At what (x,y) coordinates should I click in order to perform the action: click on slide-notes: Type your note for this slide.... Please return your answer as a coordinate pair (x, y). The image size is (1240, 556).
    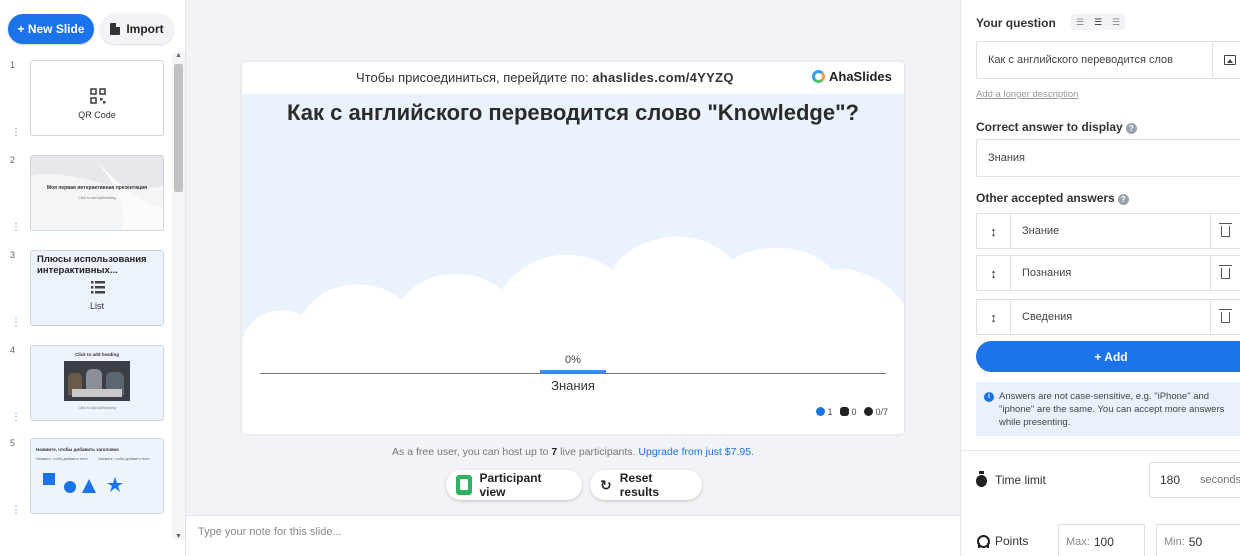
    Looking at the image, I should click on (573, 535).